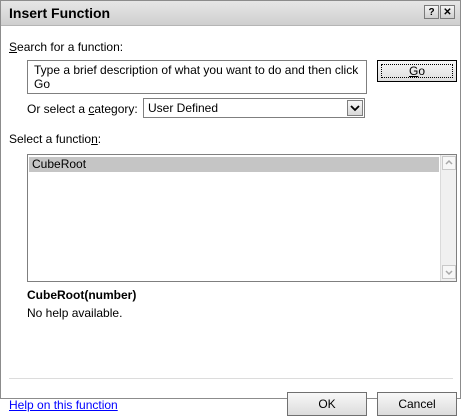 The height and width of the screenshot is (416, 461). I want to click on category-selected-value: User Defined, so click(183, 108).